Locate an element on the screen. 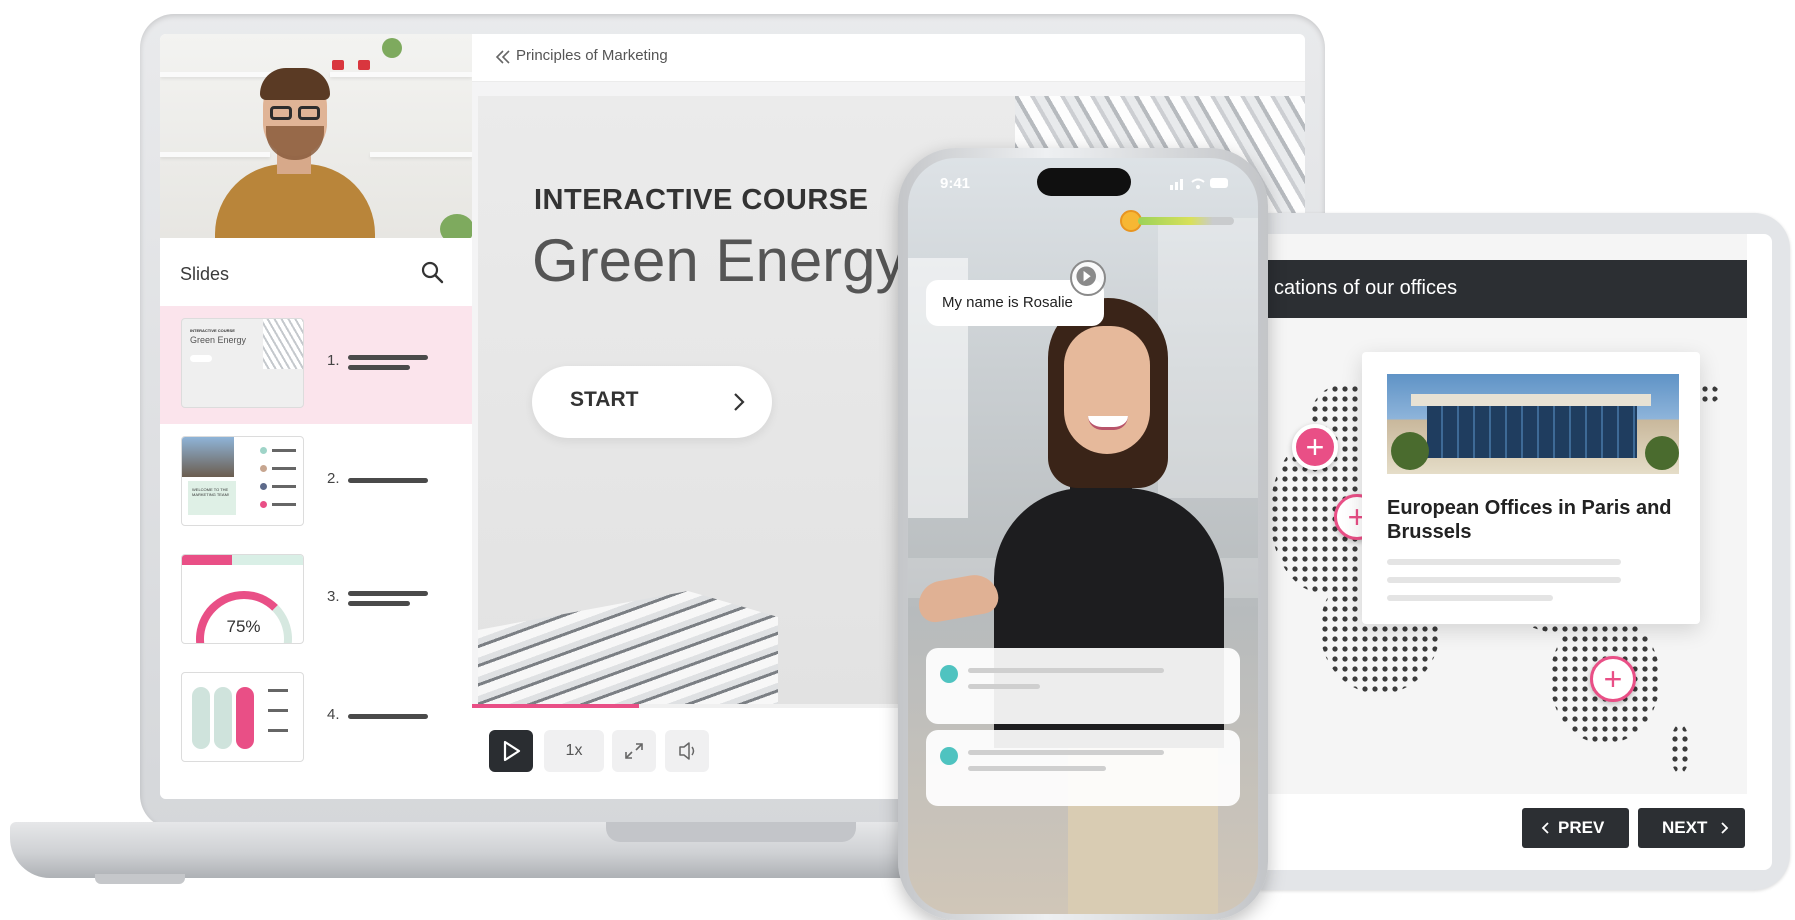  presenter-video is located at coordinates (316, 136).